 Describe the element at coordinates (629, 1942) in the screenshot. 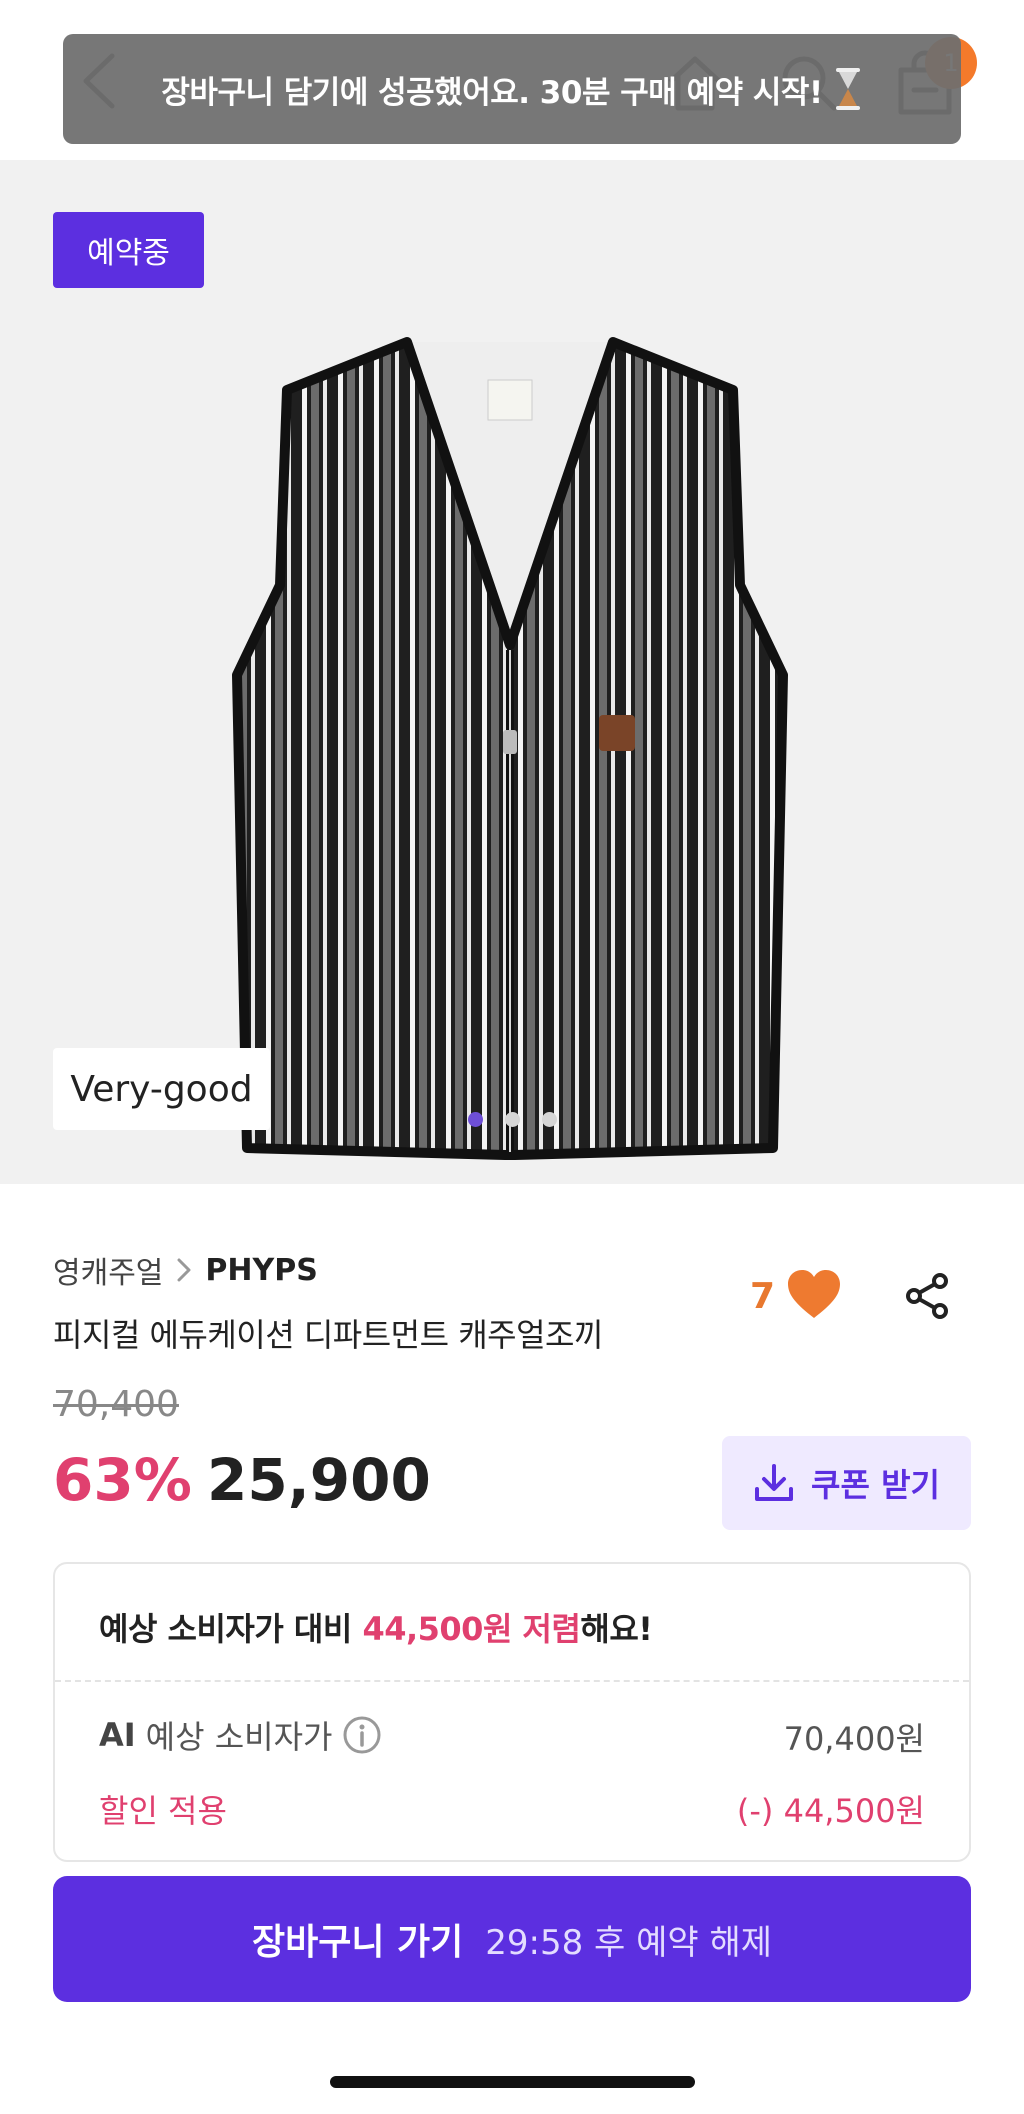

I see `reservation-timer: 29:58 후 예약 해제` at that location.